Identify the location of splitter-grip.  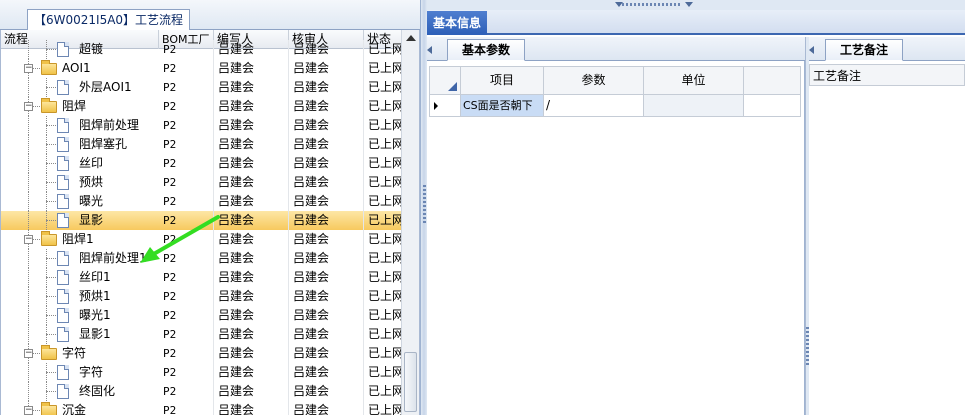
(424, 205).